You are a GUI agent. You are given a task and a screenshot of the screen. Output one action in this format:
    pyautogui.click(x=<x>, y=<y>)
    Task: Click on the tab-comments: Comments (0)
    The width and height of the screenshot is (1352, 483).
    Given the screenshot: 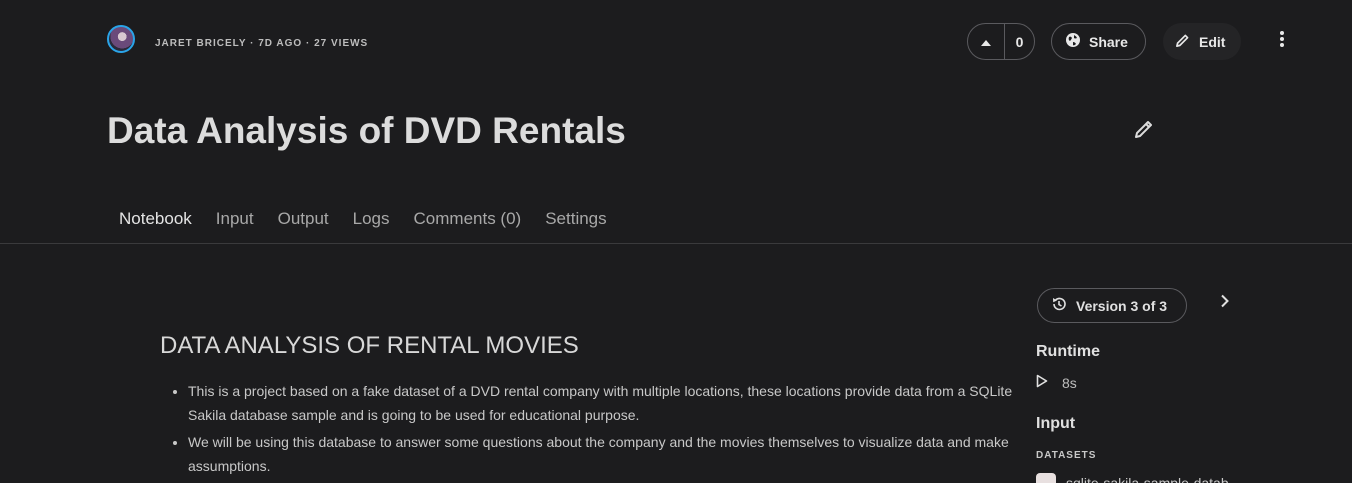 What is the action you would take?
    pyautogui.click(x=468, y=220)
    